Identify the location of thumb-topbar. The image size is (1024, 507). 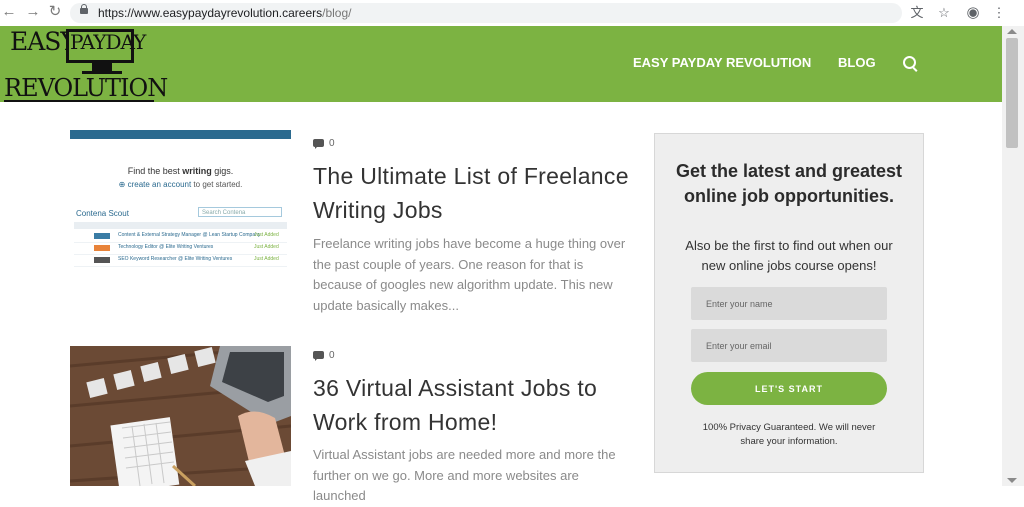
(180, 134).